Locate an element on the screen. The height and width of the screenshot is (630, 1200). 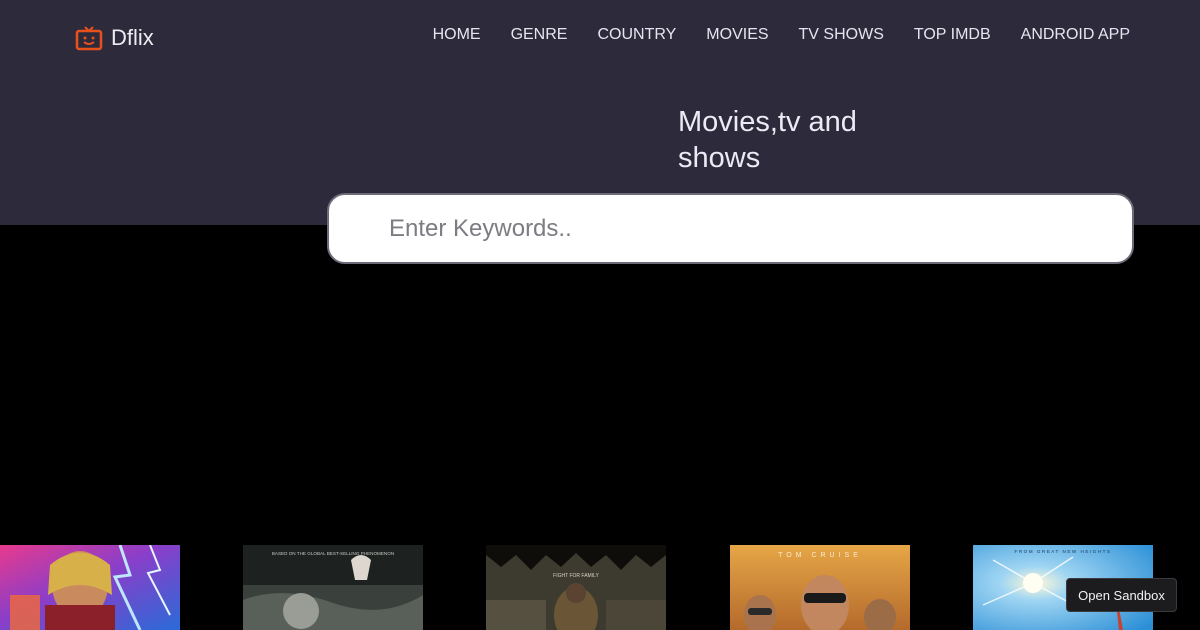
search-input is located at coordinates (749, 228).